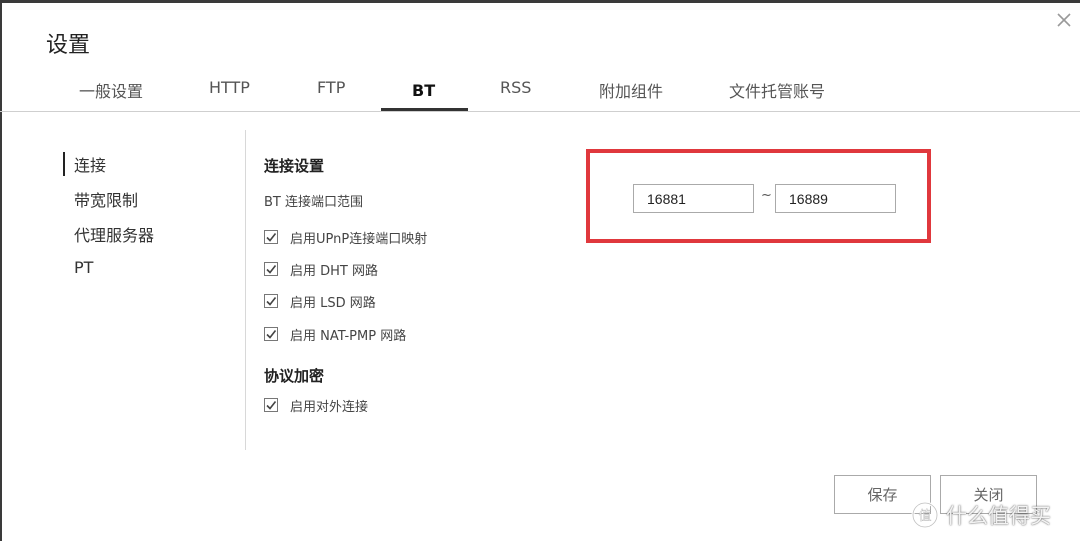 Image resolution: width=1080 pixels, height=541 pixels. Describe the element at coordinates (114, 234) in the screenshot. I see `sidebar-item-proxy-server: 代理服务器` at that location.